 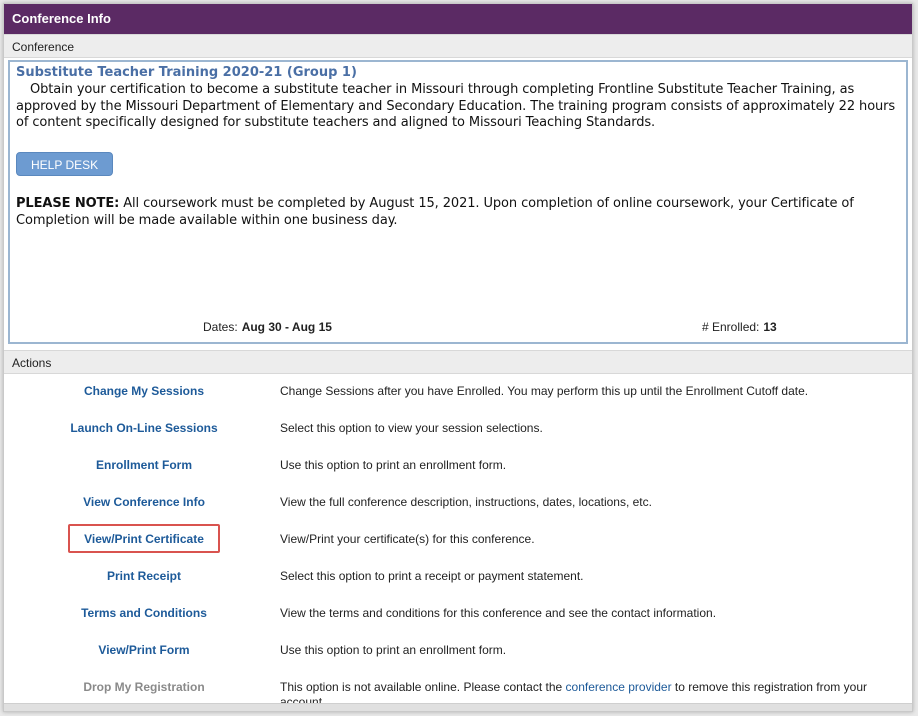 What do you see at coordinates (68, 203) in the screenshot?
I see `note-label: PLEASE NOTE:` at bounding box center [68, 203].